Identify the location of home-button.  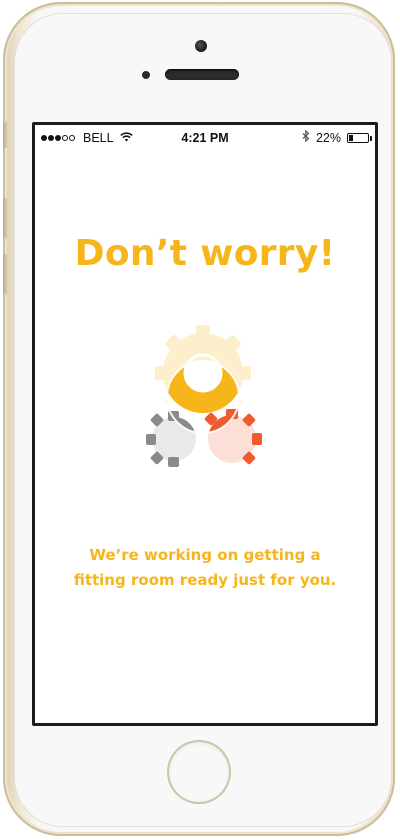
(199, 772).